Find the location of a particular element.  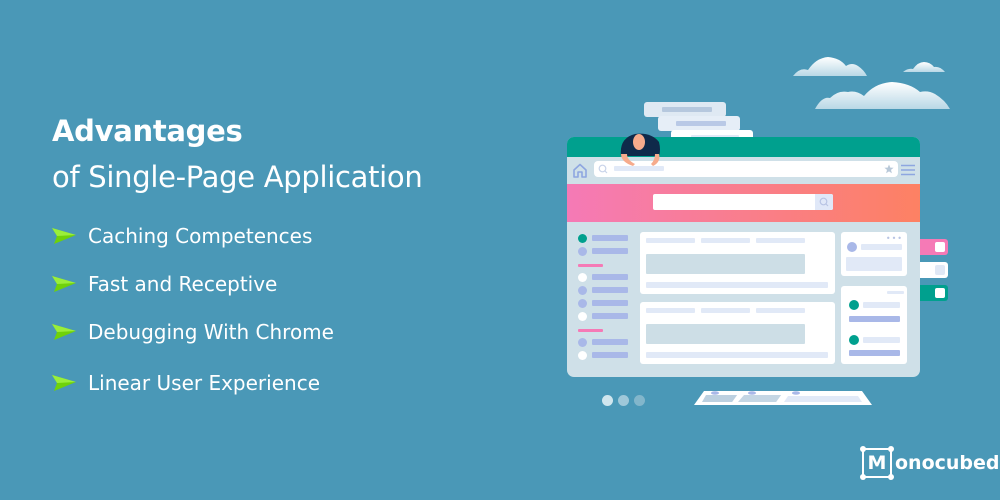

home-icon is located at coordinates (580, 170).